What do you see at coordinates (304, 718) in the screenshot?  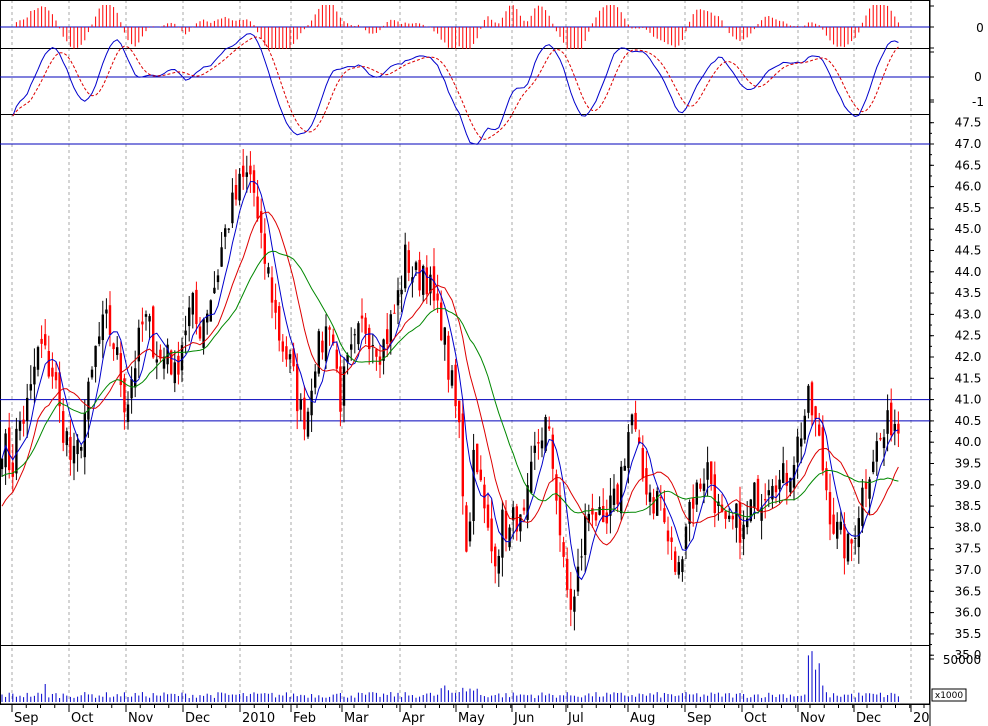 I see `month-label: Feb` at bounding box center [304, 718].